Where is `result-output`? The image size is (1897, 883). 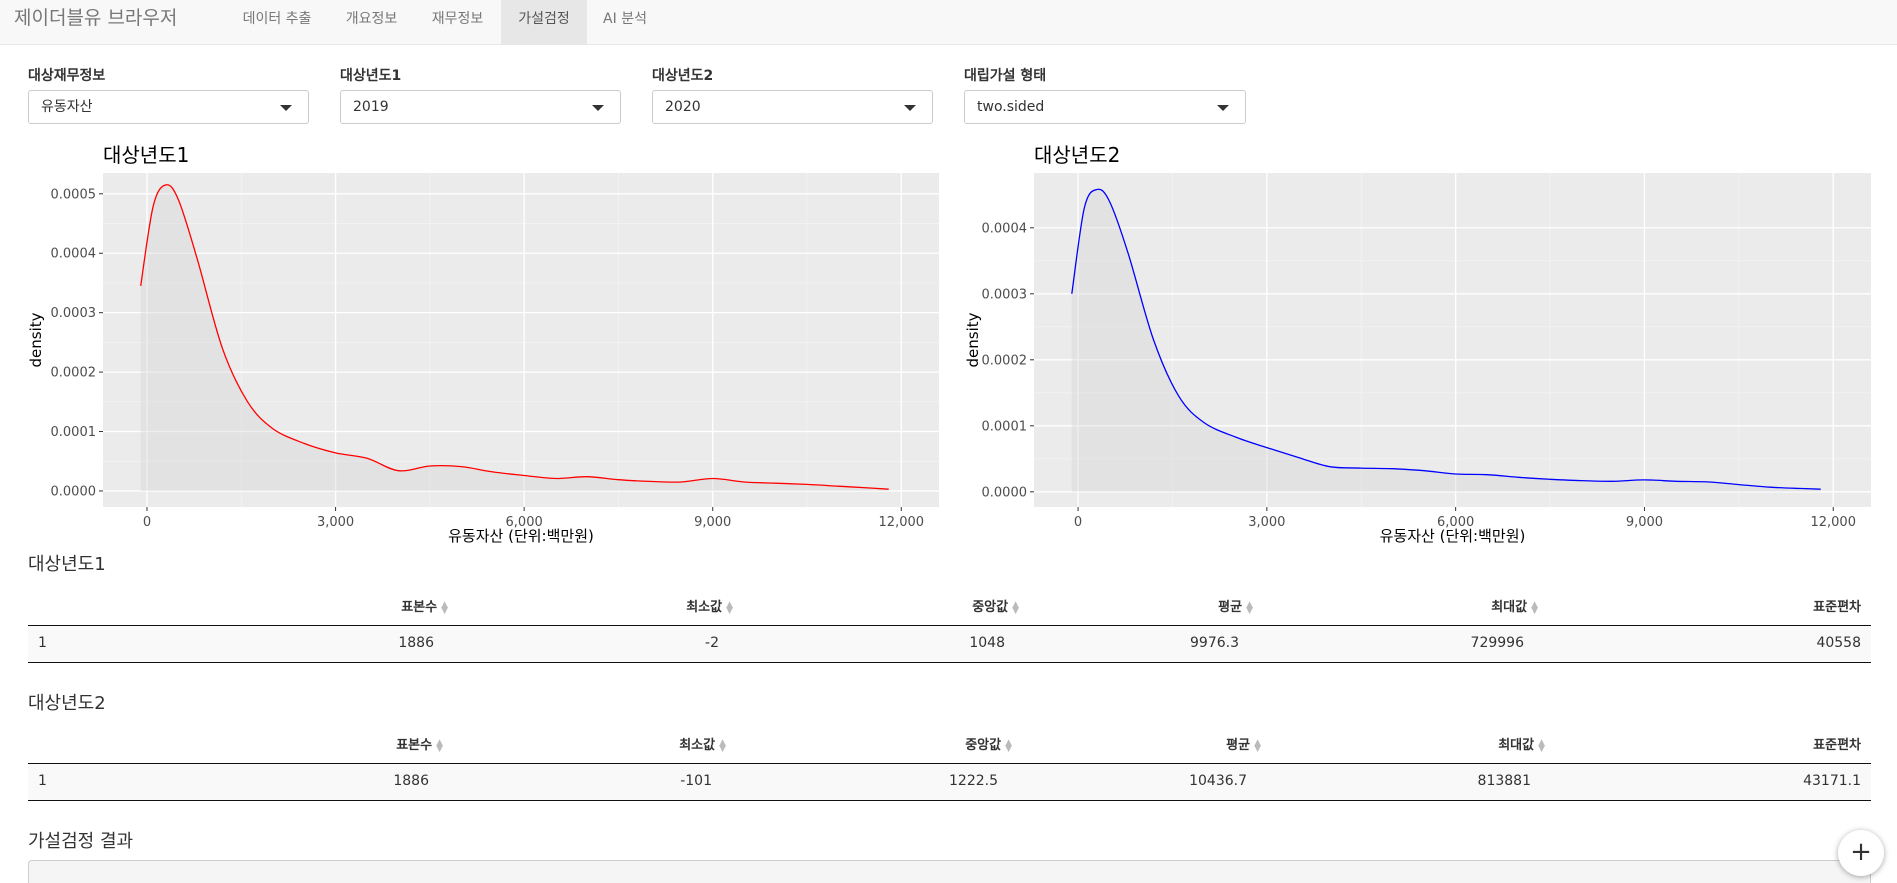 result-output is located at coordinates (949, 871).